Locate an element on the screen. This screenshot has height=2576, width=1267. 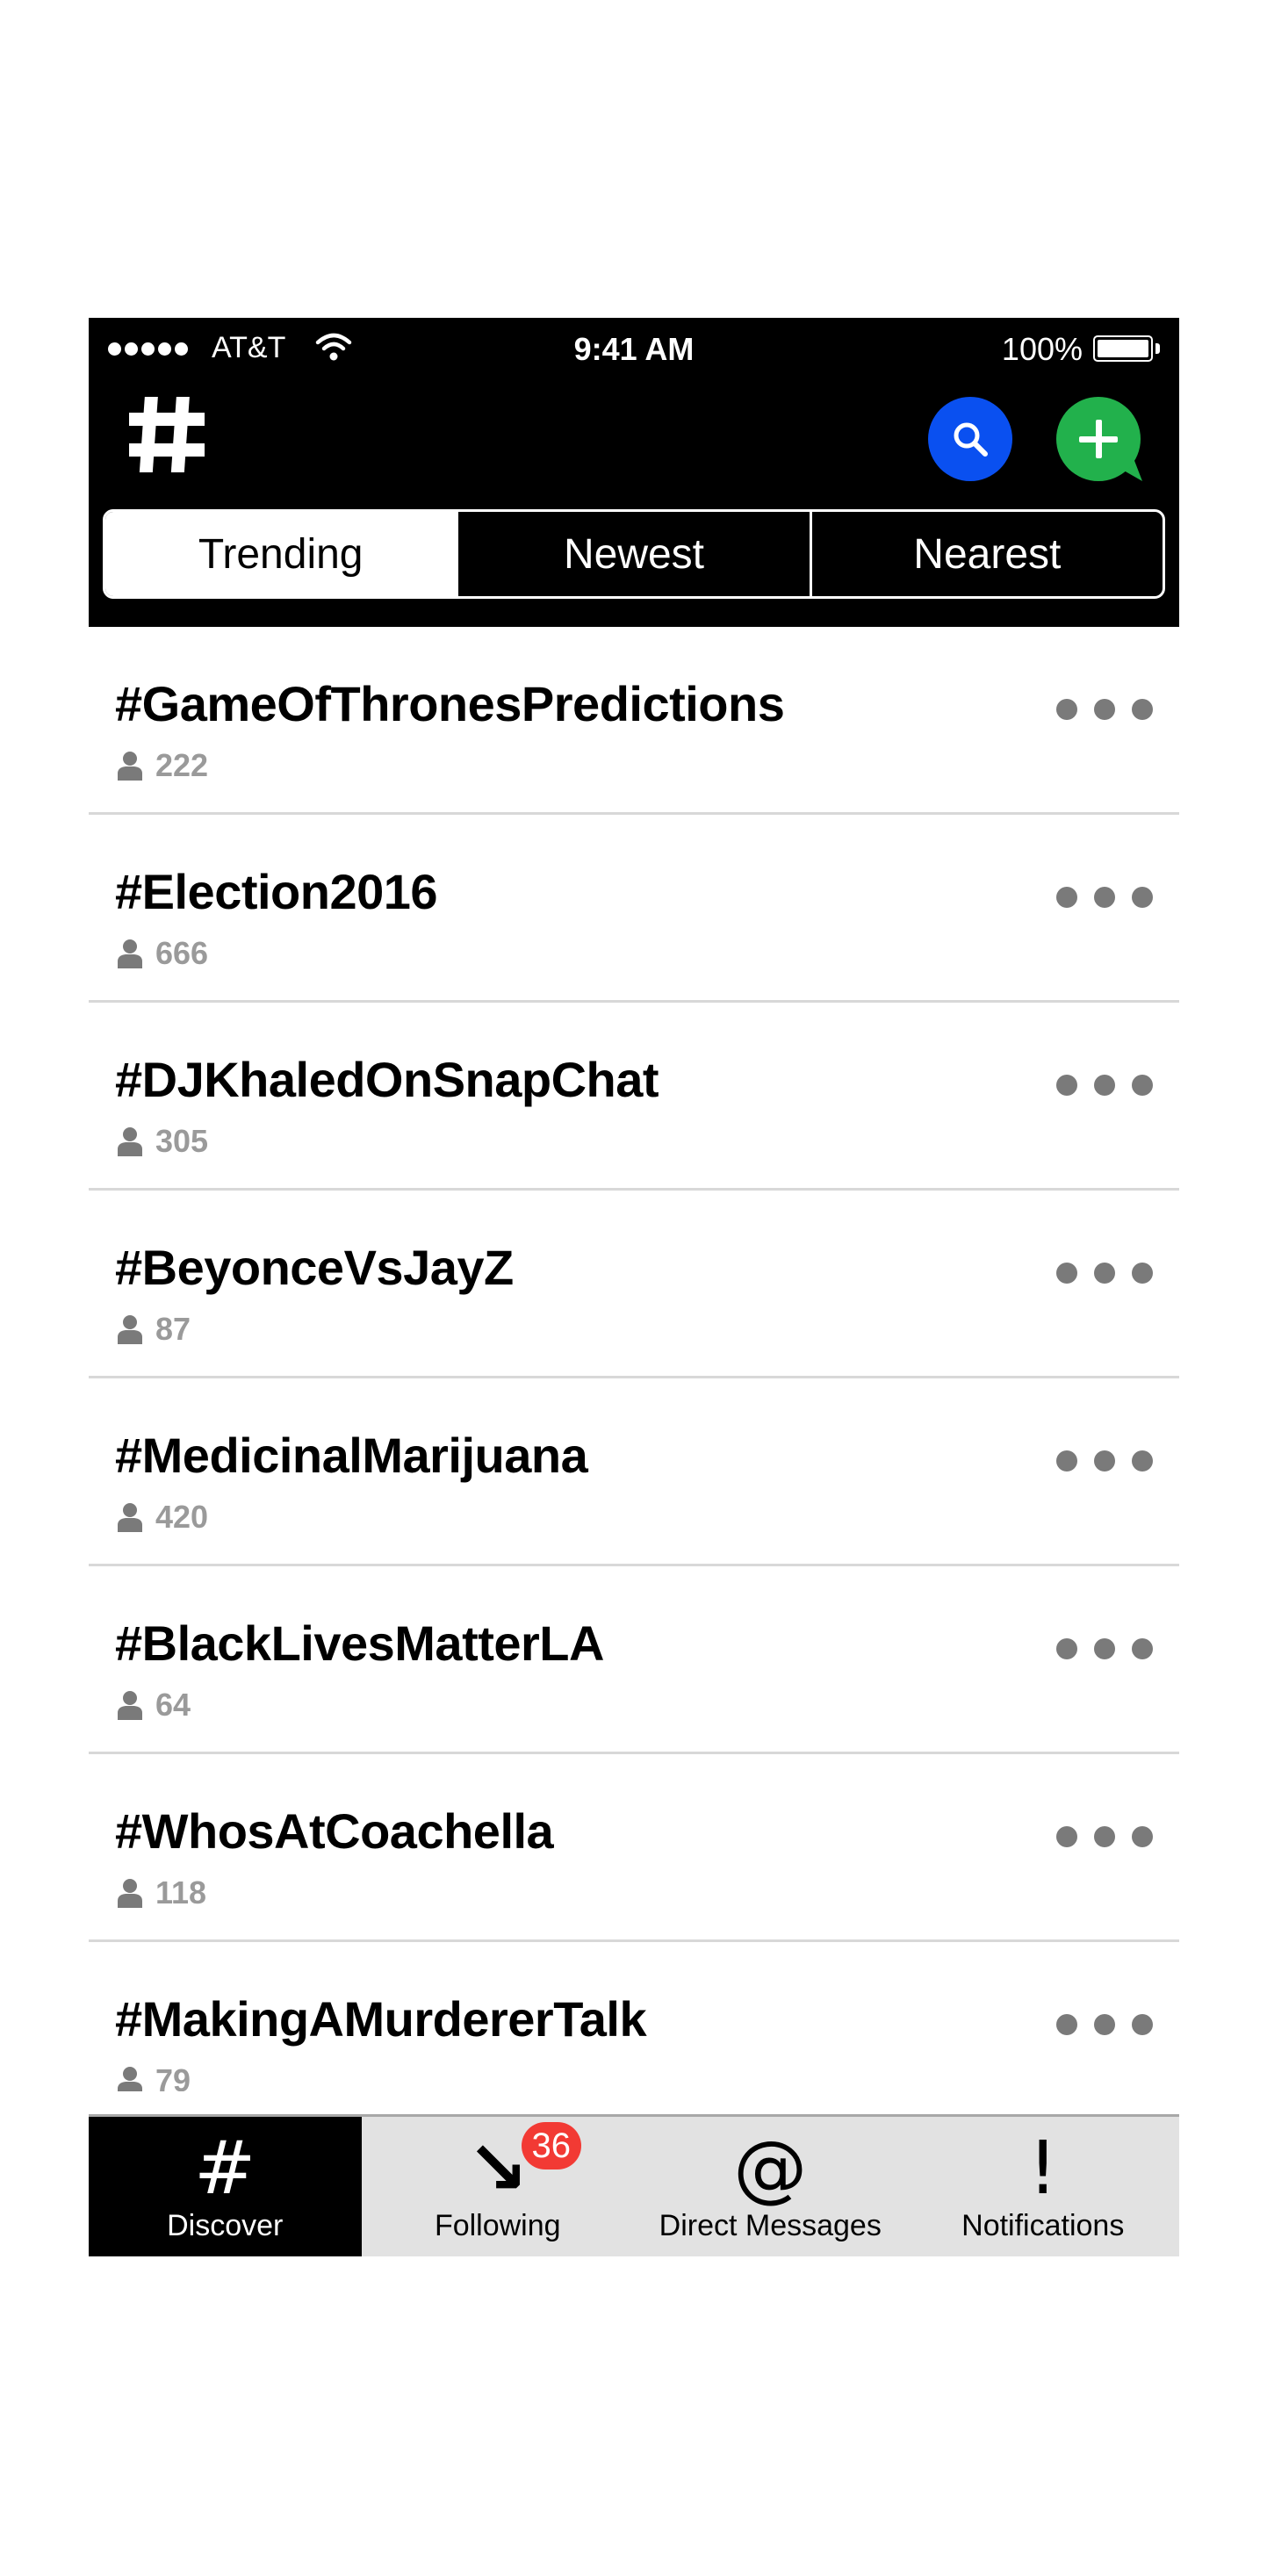
topic-row: #Election2016 666 is located at coordinates (634, 909).